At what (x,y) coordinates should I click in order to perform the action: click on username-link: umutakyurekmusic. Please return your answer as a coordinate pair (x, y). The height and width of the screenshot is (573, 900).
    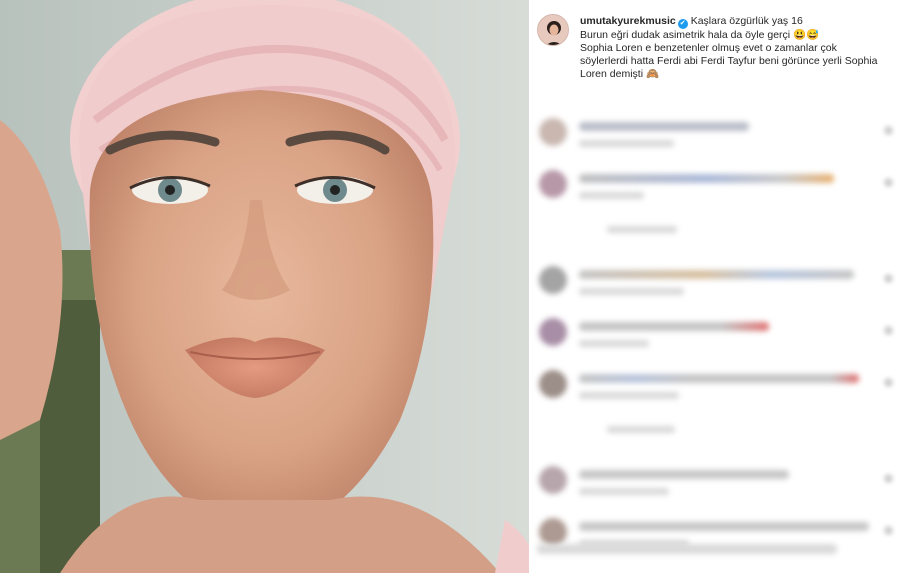
    Looking at the image, I should click on (628, 21).